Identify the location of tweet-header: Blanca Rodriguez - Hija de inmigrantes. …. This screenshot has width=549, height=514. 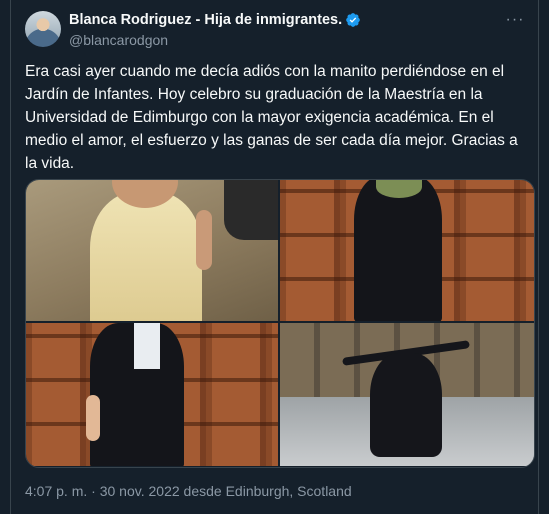
(276, 31).